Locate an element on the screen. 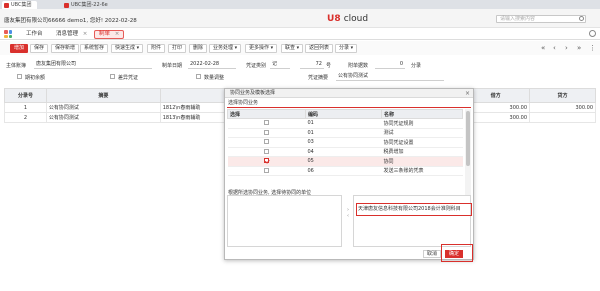 The image size is (600, 291). table-row-selected: 05 协同 is located at coordinates (345, 161).